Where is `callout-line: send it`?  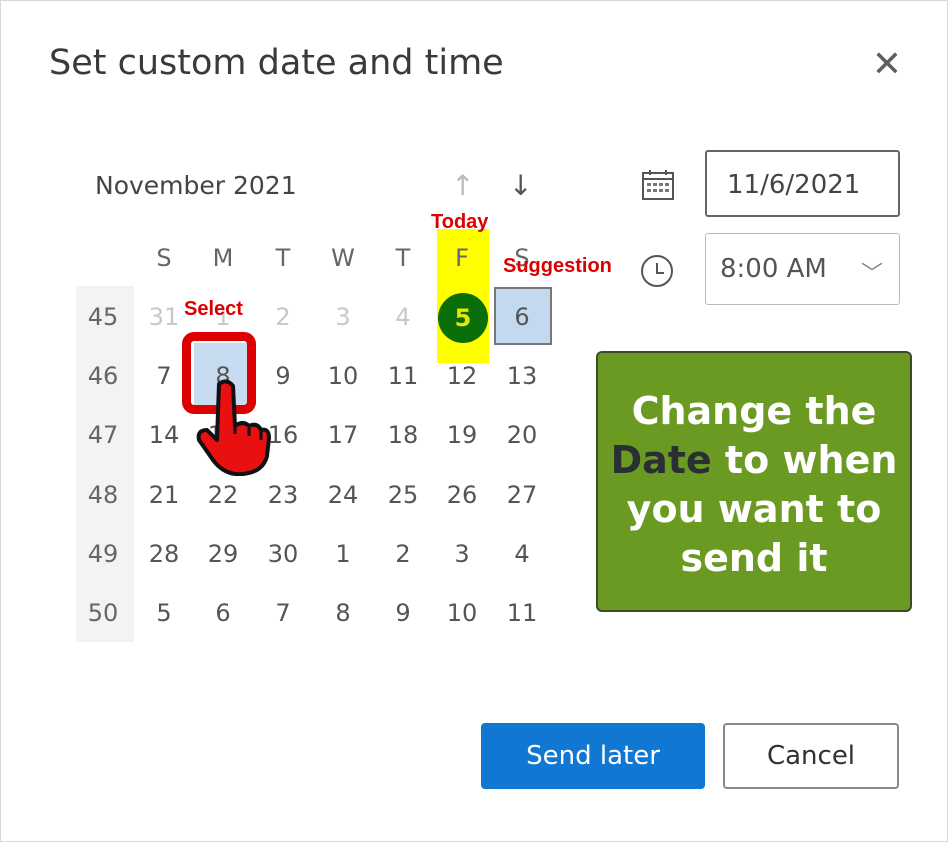 callout-line: send it is located at coordinates (754, 558).